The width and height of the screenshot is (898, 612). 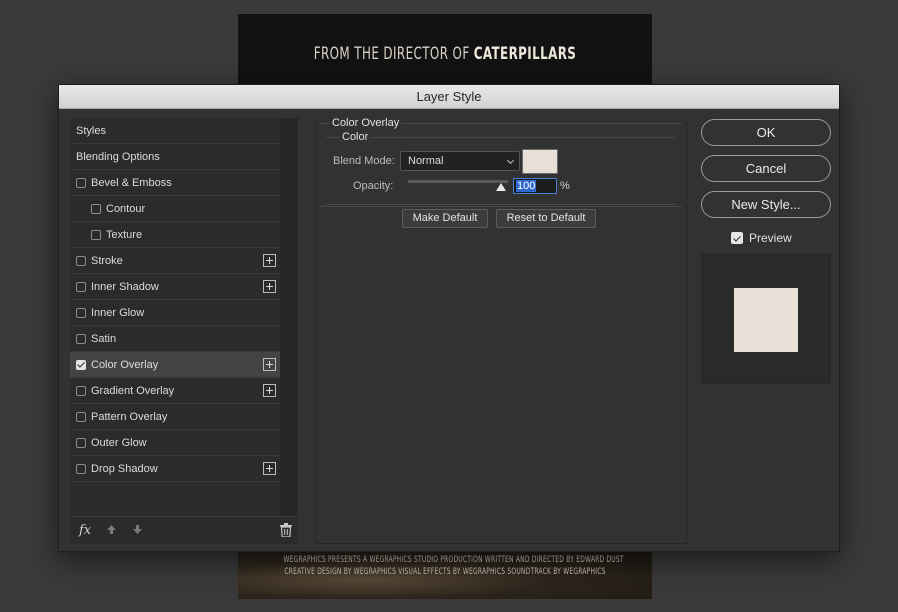 I want to click on style-item-satin: Satin, so click(x=175, y=339).